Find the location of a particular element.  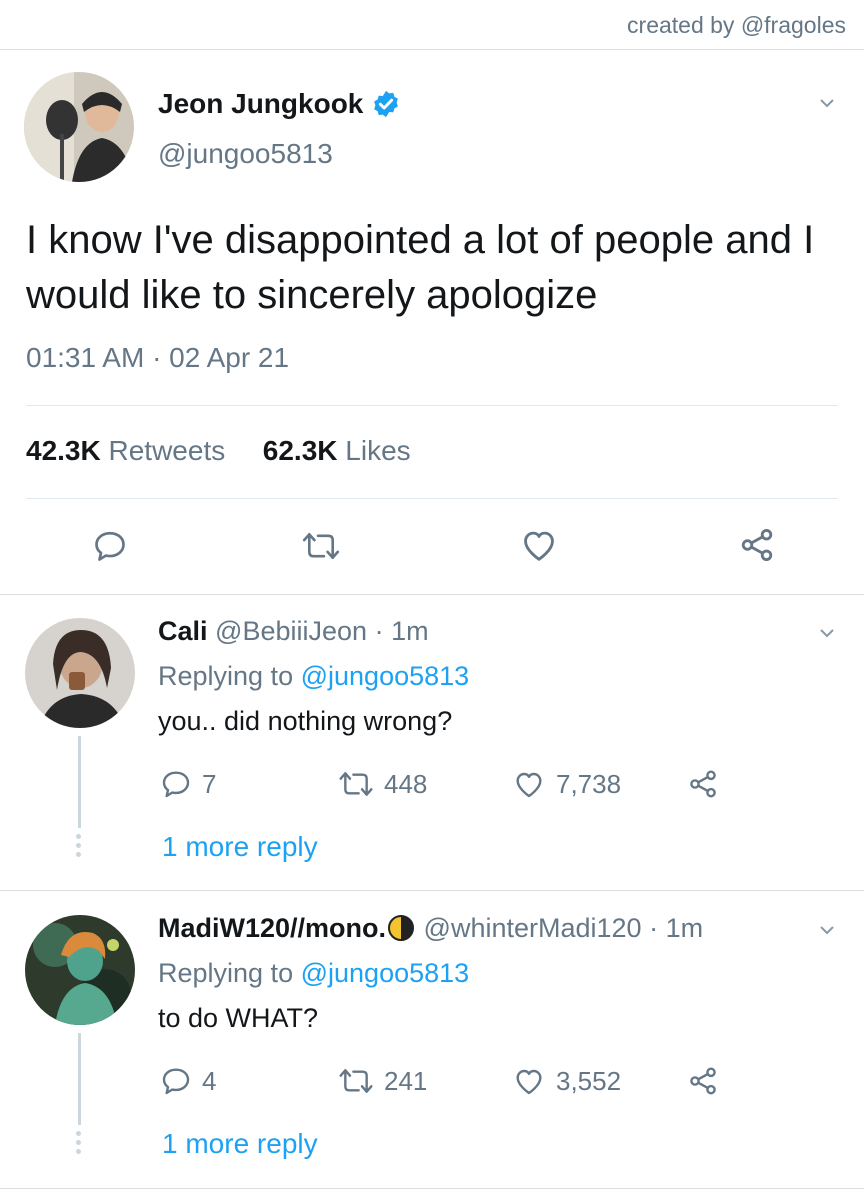

reply-action-like: 3,552 is located at coordinates (566, 1081).